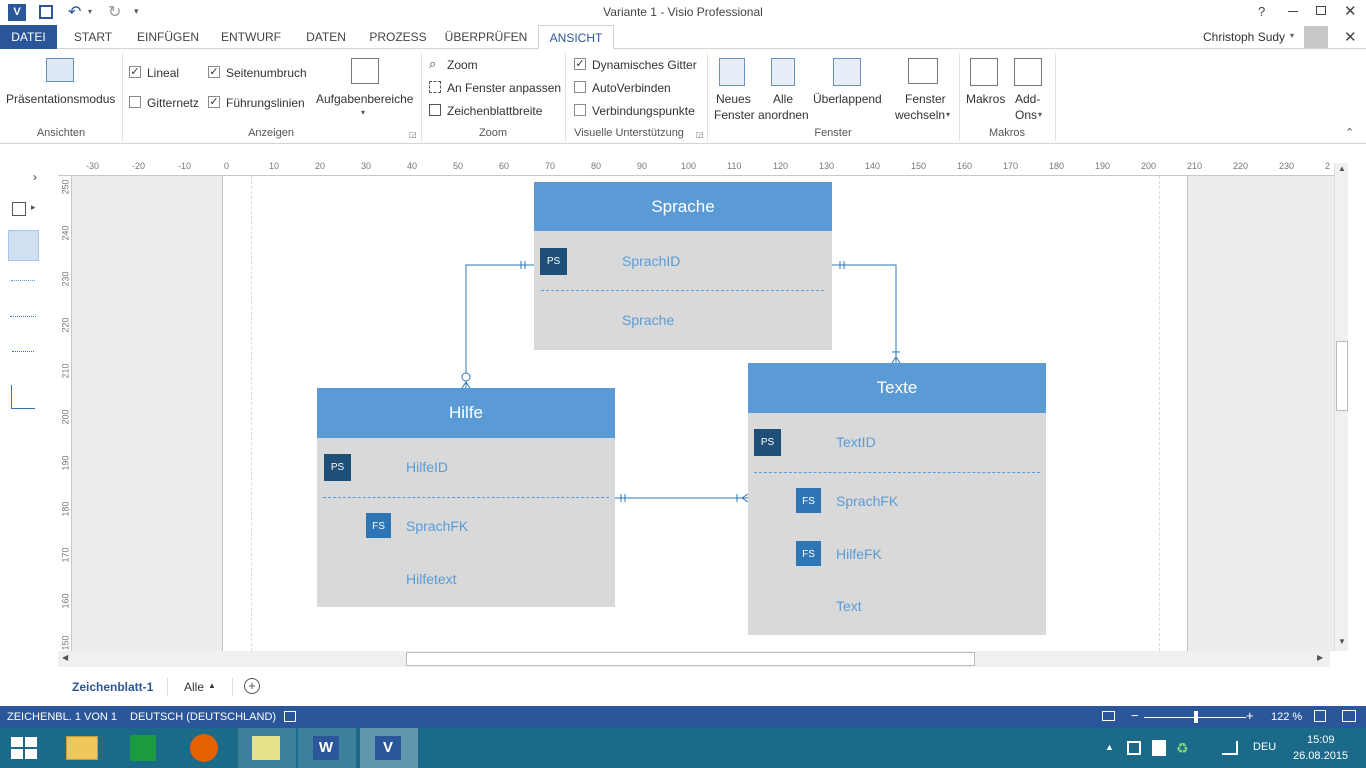 This screenshot has height=768, width=1366. I want to click on macro-record-icon, so click(290, 716).